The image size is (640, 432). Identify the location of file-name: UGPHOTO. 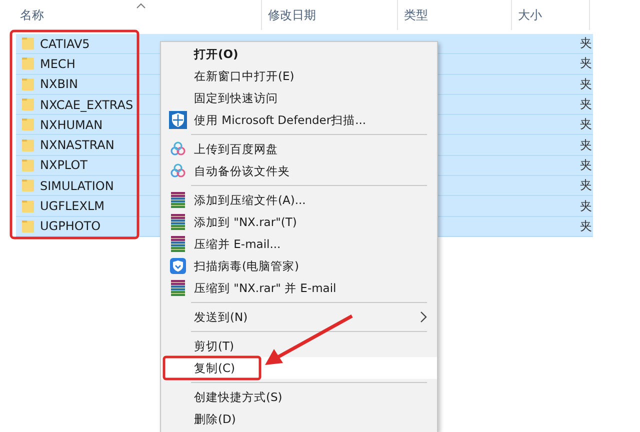
(70, 226).